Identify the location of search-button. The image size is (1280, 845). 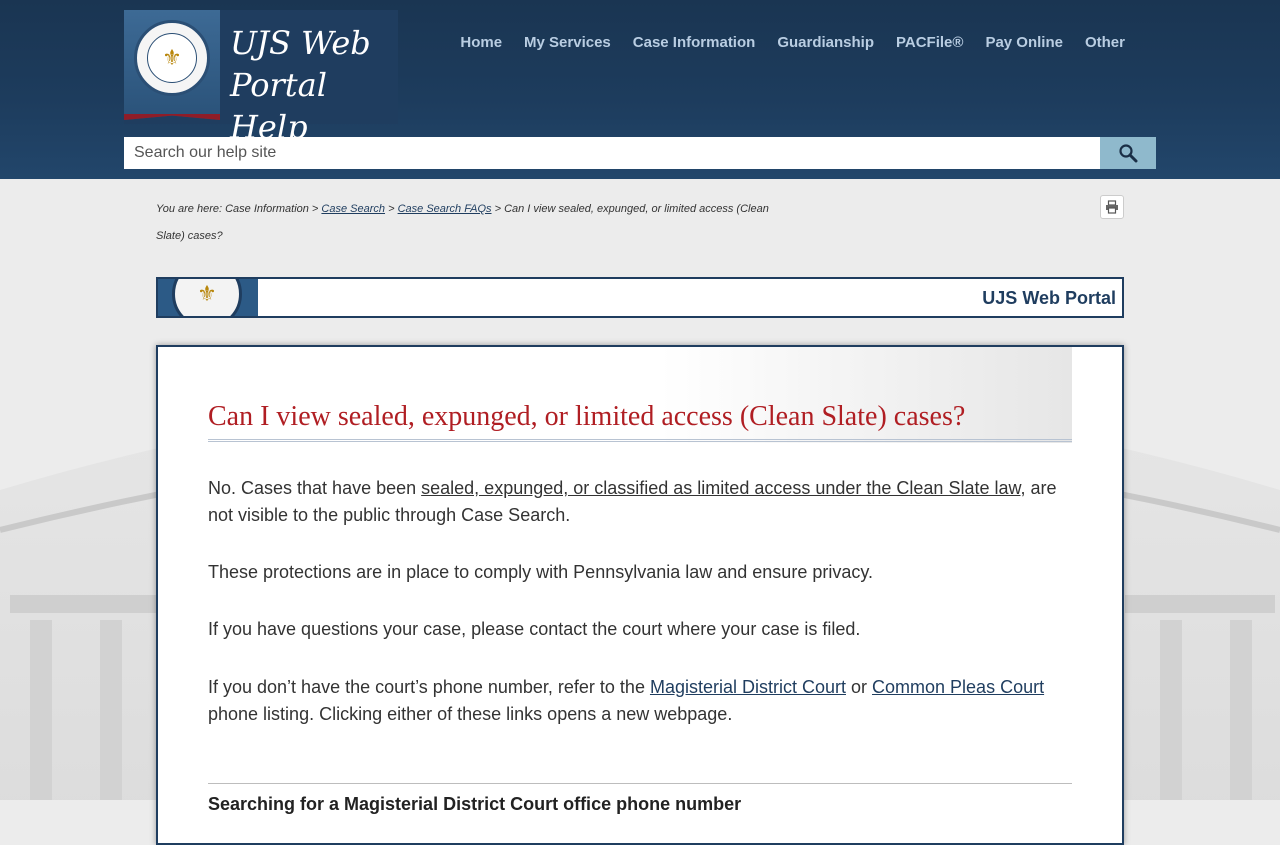
(1128, 153).